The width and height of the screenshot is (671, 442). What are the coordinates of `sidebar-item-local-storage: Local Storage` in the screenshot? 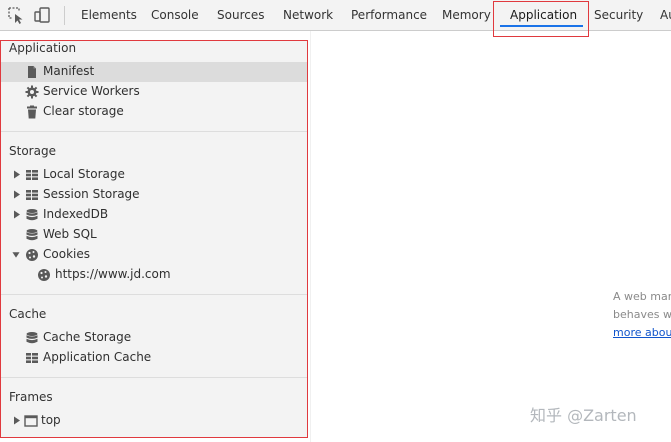 It's located at (154, 175).